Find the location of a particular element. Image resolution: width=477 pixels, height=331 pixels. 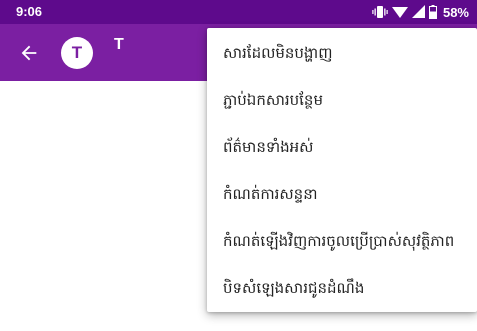

status-icons: 58% is located at coordinates (420, 12).